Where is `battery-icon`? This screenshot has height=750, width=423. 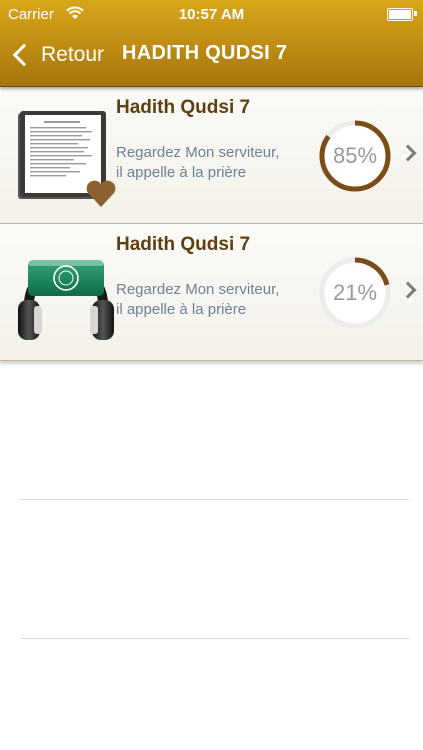 battery-icon is located at coordinates (400, 14).